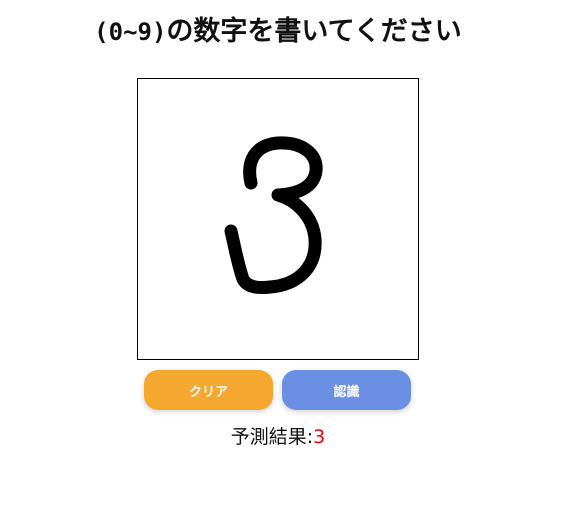 The height and width of the screenshot is (508, 571). Describe the element at coordinates (272, 437) in the screenshot. I see `prediction-label: 予測結果:` at that location.